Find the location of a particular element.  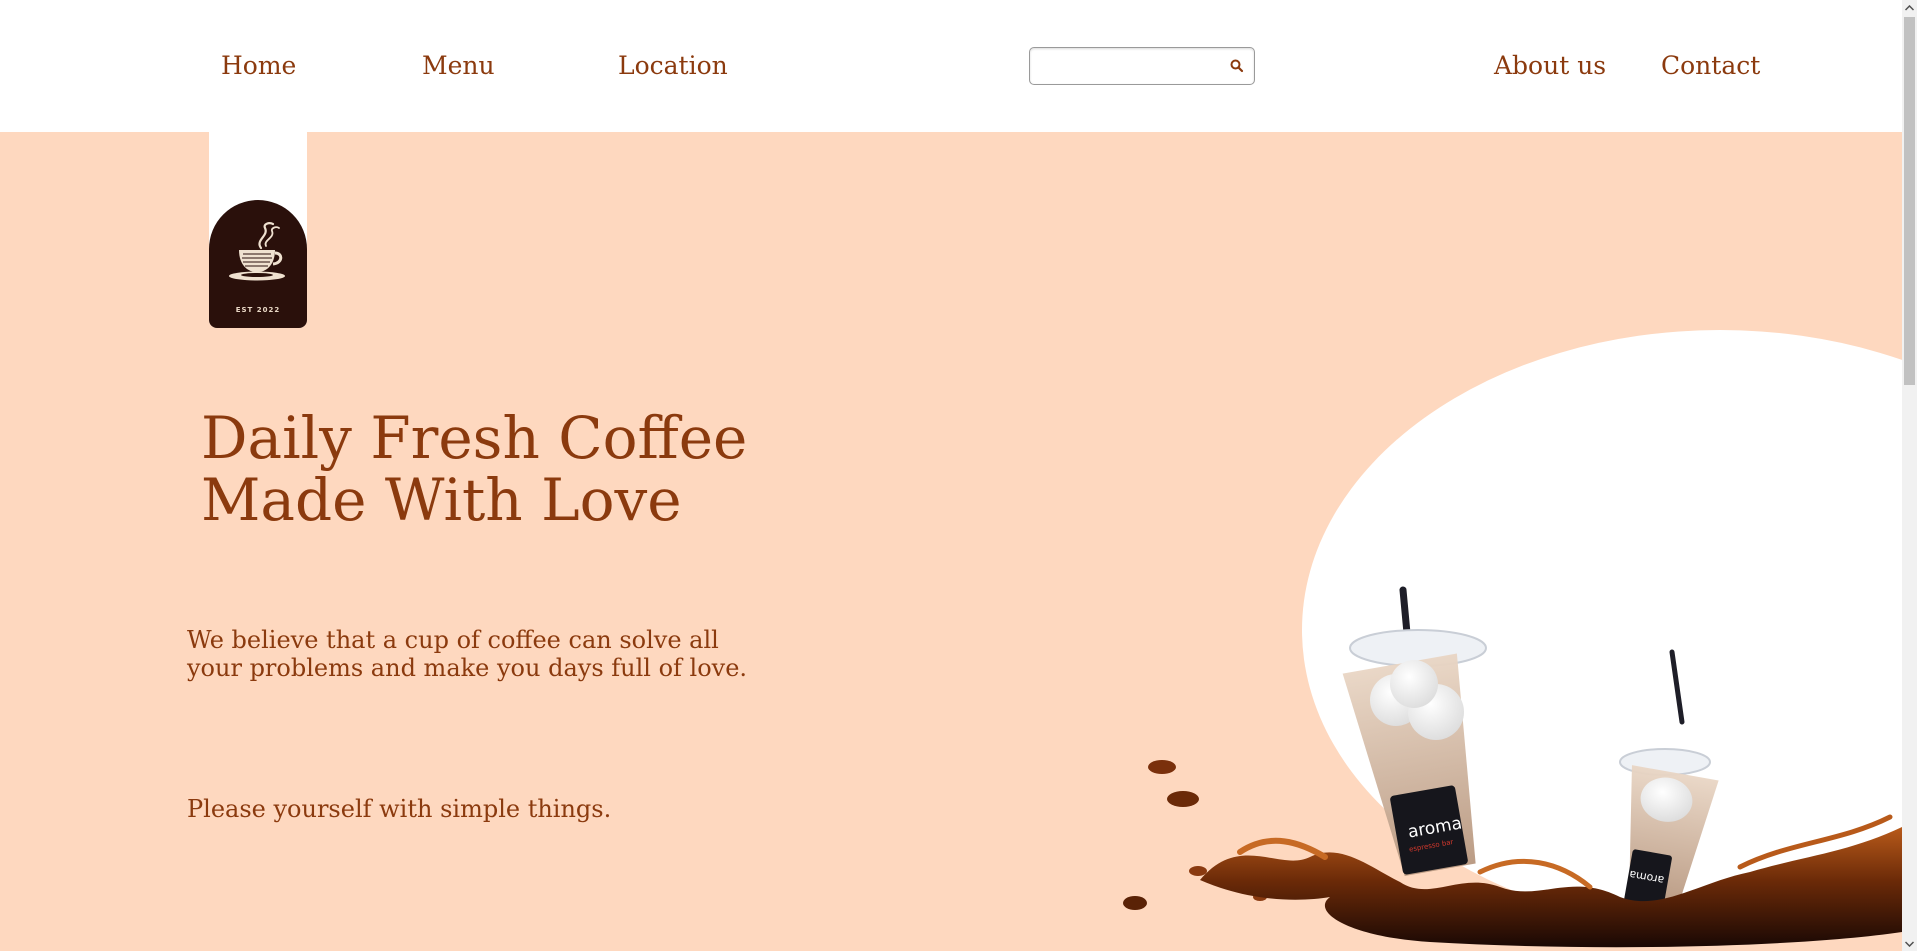

search-input is located at coordinates (1126, 66).